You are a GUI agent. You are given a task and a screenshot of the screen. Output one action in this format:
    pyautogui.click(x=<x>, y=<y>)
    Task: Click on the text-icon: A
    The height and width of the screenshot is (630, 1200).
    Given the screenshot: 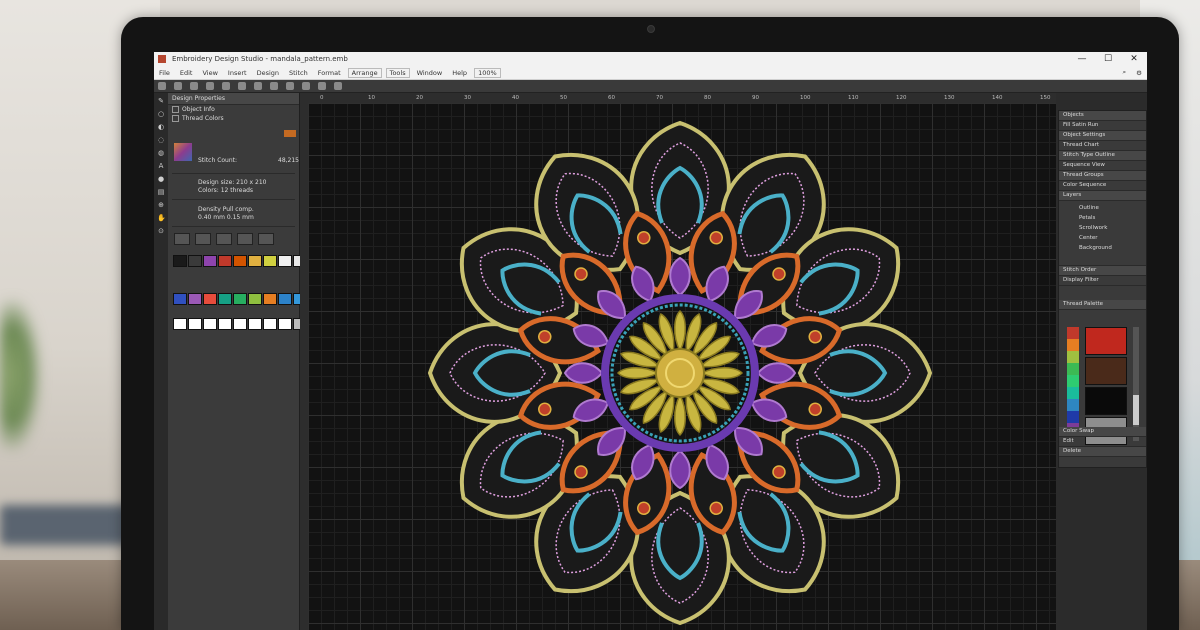 What is the action you would take?
    pyautogui.click(x=161, y=166)
    